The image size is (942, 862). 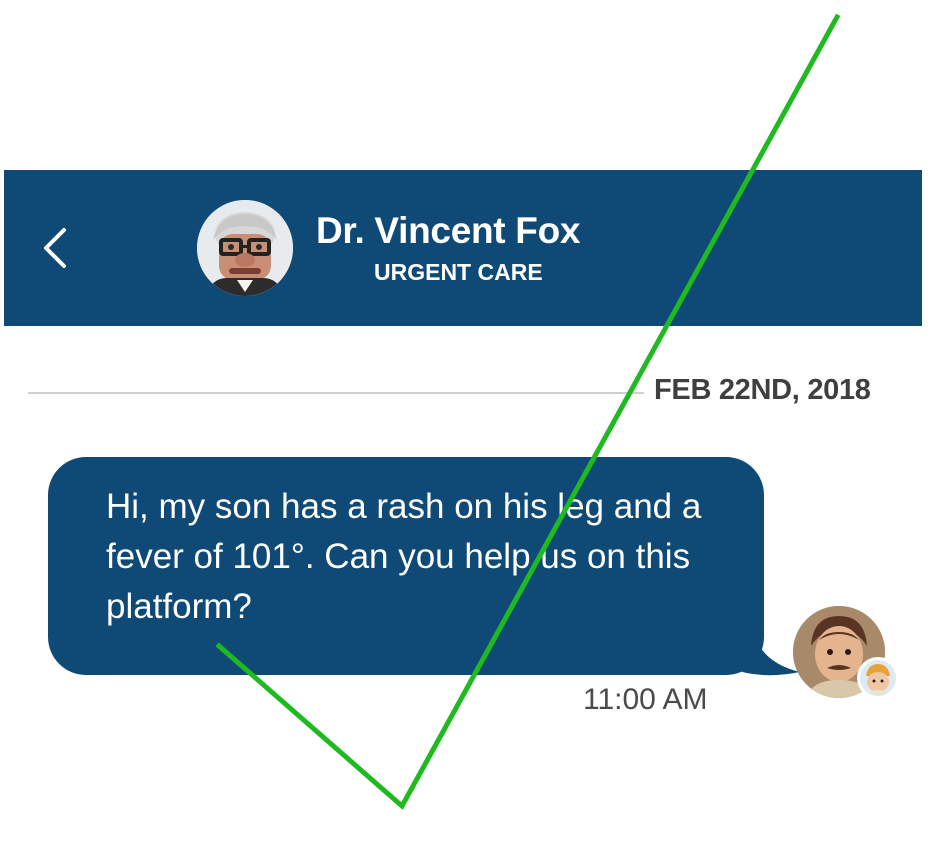 I want to click on child-avatar, so click(x=878, y=678).